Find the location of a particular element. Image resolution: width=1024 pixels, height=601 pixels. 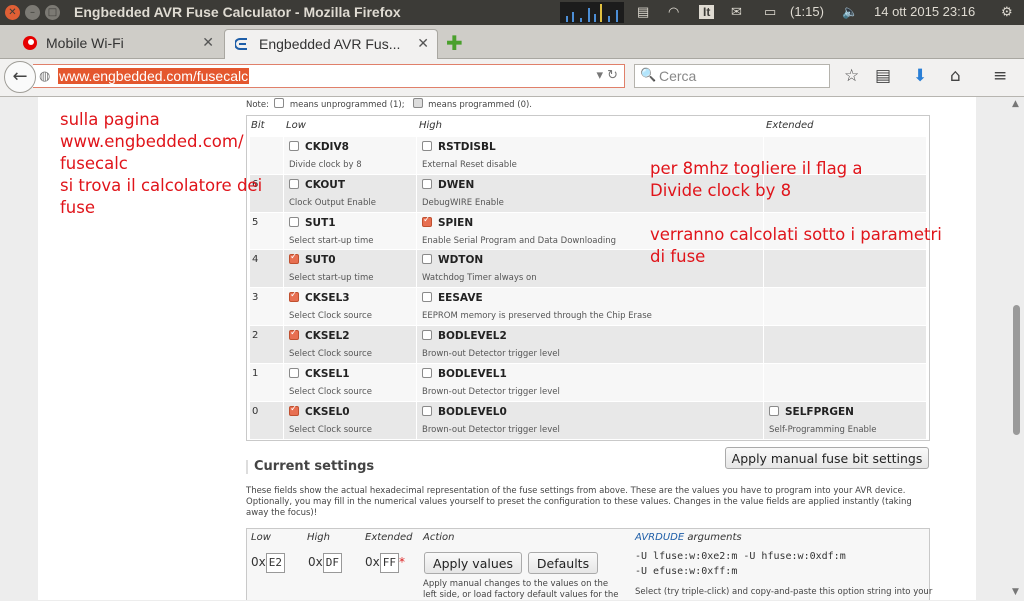

window-minimize-icon: – is located at coordinates (32, 12).